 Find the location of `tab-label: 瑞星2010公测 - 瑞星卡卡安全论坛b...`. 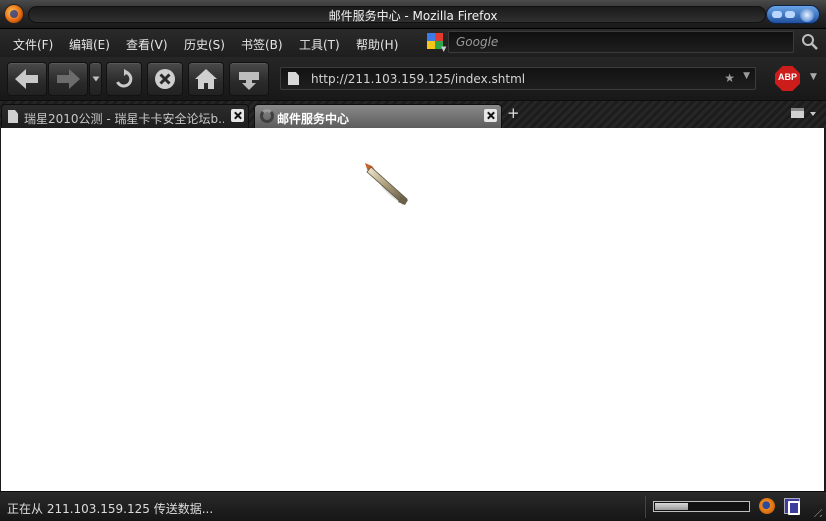

tab-label: 瑞星2010公测 - 瑞星卡卡安全论坛b... is located at coordinates (124, 119).